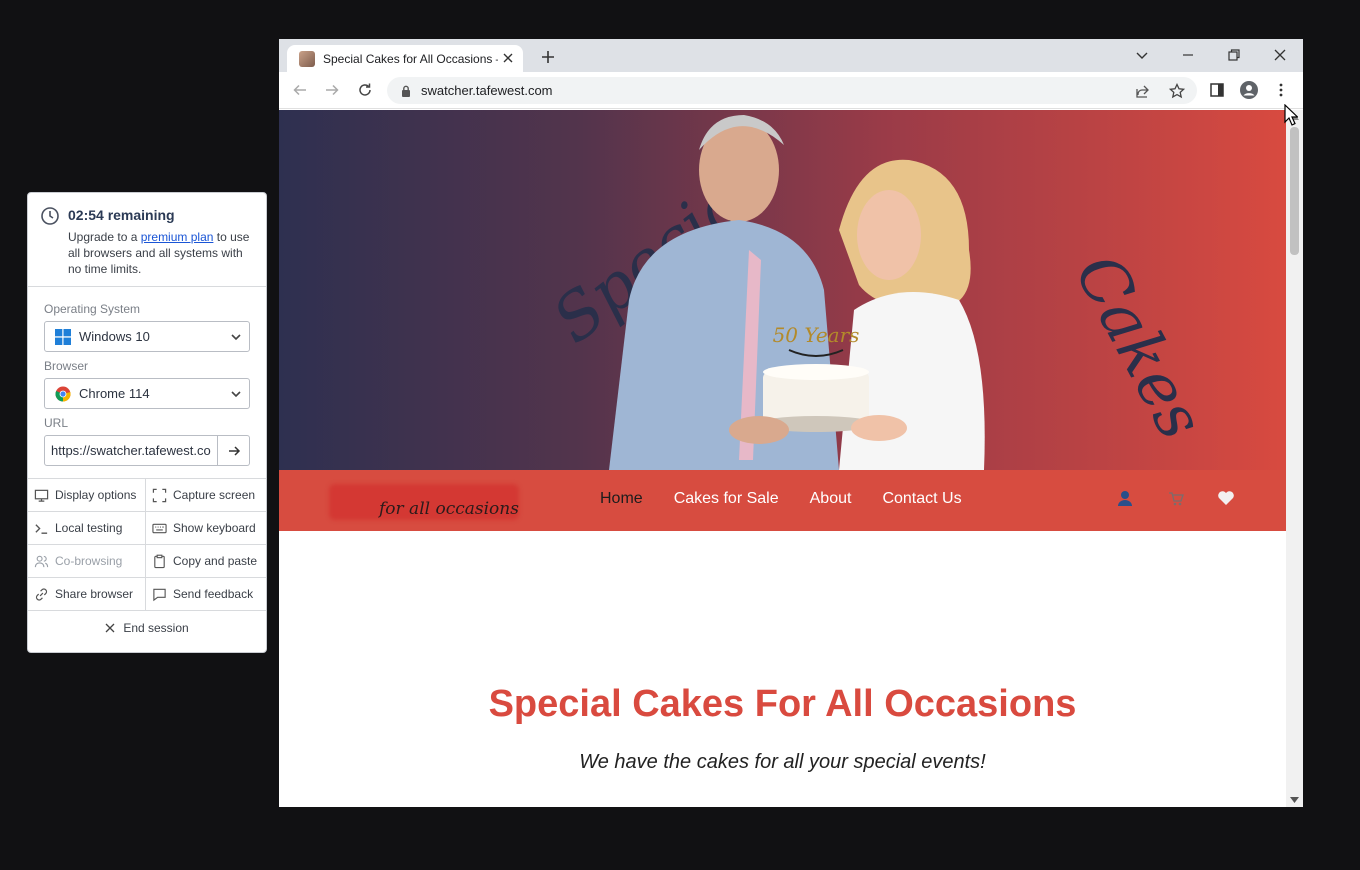 Image resolution: width=1360 pixels, height=870 pixels. Describe the element at coordinates (816, 335) in the screenshot. I see `cake-topper: 50 Years` at that location.